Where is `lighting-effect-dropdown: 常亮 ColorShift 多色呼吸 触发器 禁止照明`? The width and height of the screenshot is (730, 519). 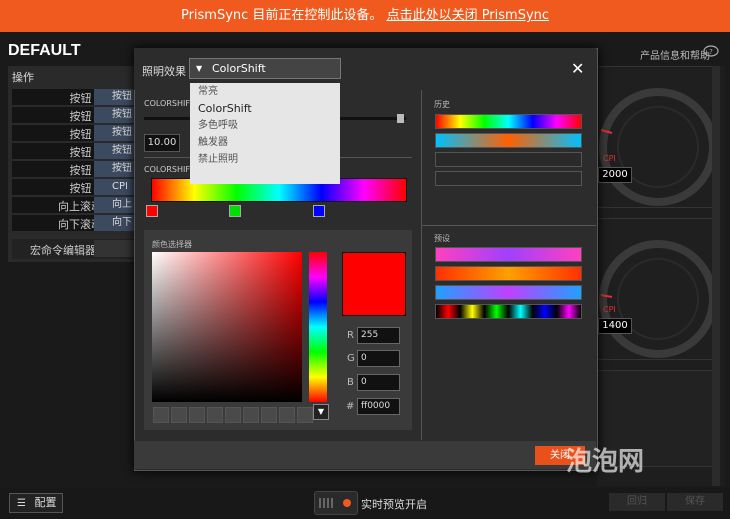
lighting-effect-dropdown: 常亮 ColorShift 多色呼吸 触发器 禁止照明 is located at coordinates (265, 133).